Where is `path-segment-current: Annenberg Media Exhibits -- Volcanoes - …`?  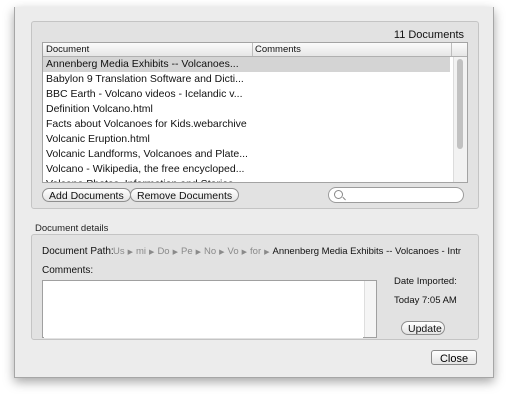 path-segment-current: Annenberg Media Exhibits -- Volcanoes - … is located at coordinates (367, 251).